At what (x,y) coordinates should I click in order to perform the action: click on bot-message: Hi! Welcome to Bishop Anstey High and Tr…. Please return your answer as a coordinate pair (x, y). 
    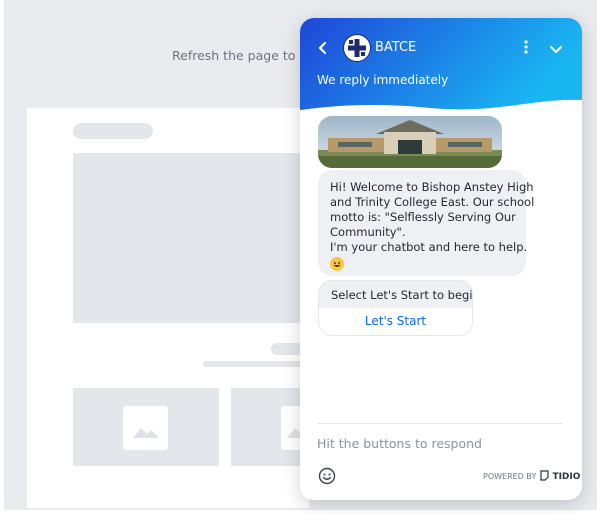
    Looking at the image, I should click on (426, 223).